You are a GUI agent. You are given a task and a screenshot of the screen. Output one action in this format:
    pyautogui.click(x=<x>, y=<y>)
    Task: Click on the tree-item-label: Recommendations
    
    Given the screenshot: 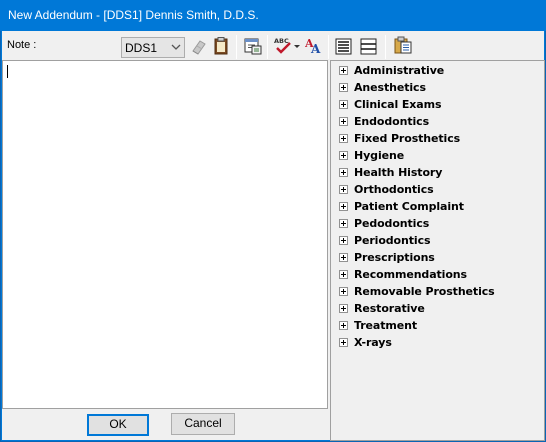 What is the action you would take?
    pyautogui.click(x=410, y=274)
    